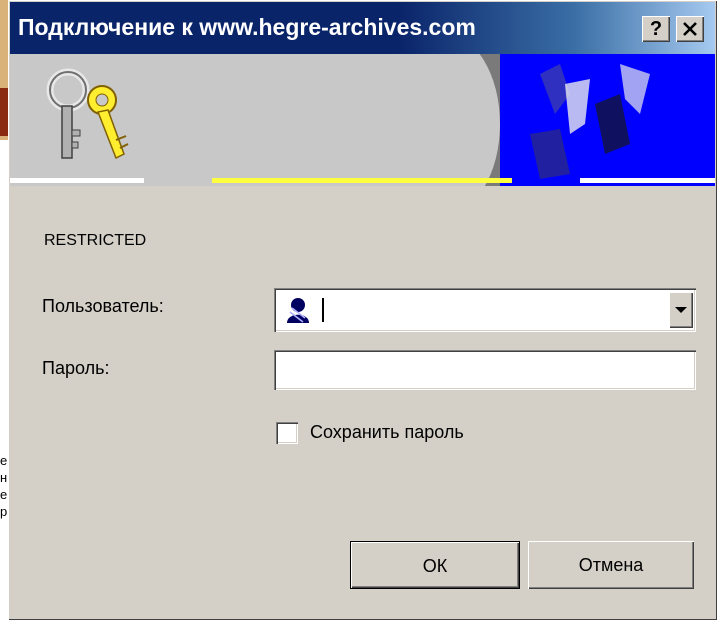 The width and height of the screenshot is (717, 620). Describe the element at coordinates (323, 310) in the screenshot. I see `text-caret` at that location.